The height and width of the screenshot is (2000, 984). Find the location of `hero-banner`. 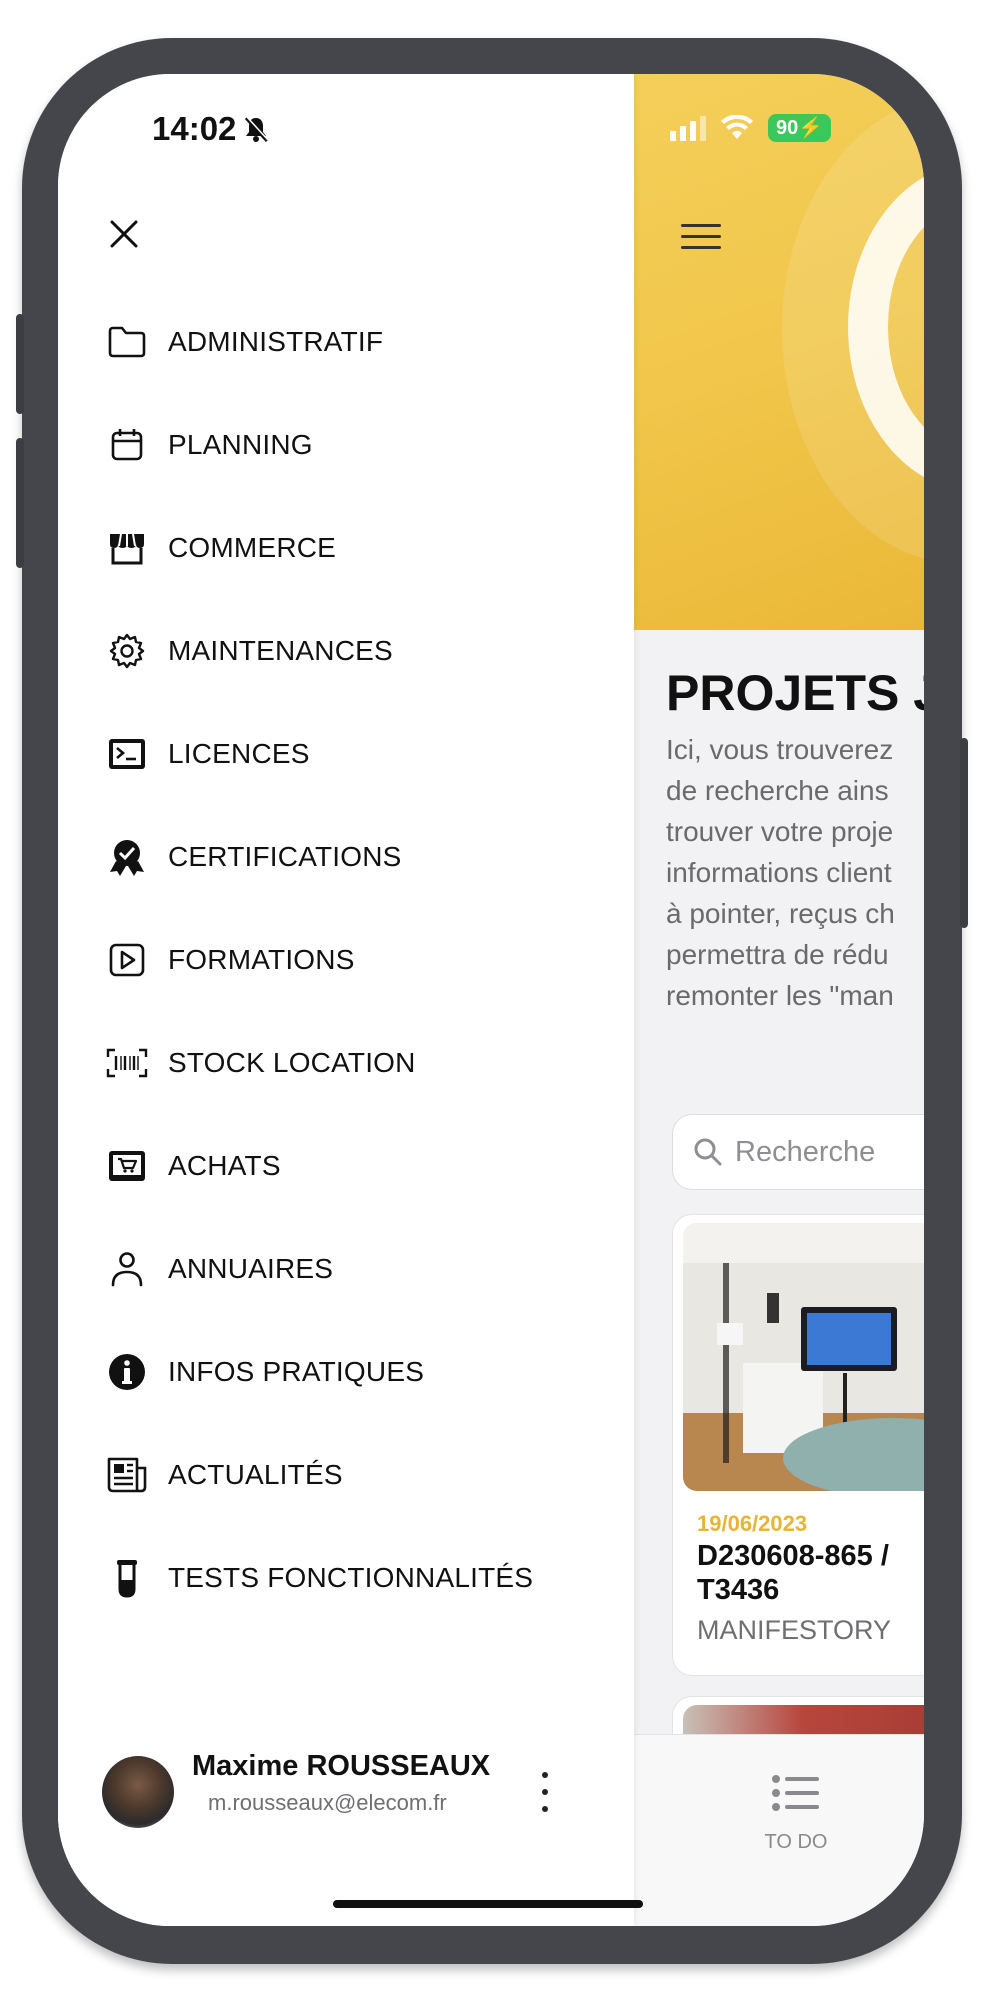

hero-banner is located at coordinates (778, 352).